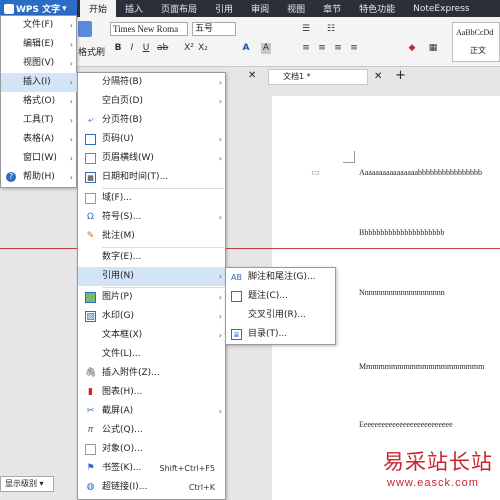 This screenshot has width=500, height=500. What do you see at coordinates (189, 48) in the screenshot?
I see `superscript-icon: X²` at bounding box center [189, 48].